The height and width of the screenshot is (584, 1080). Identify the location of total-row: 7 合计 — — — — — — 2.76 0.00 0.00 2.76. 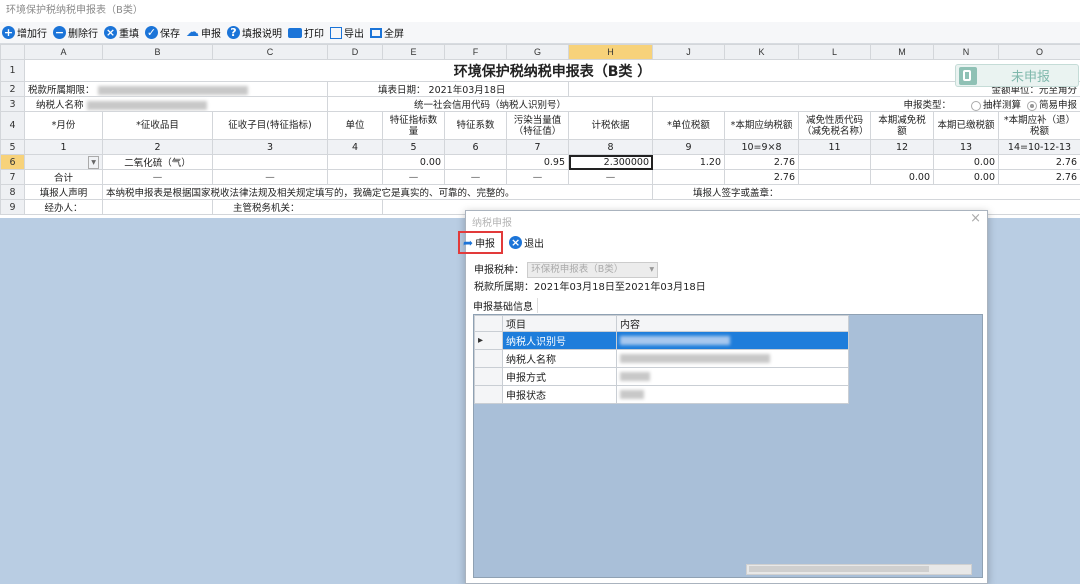
(540, 177).